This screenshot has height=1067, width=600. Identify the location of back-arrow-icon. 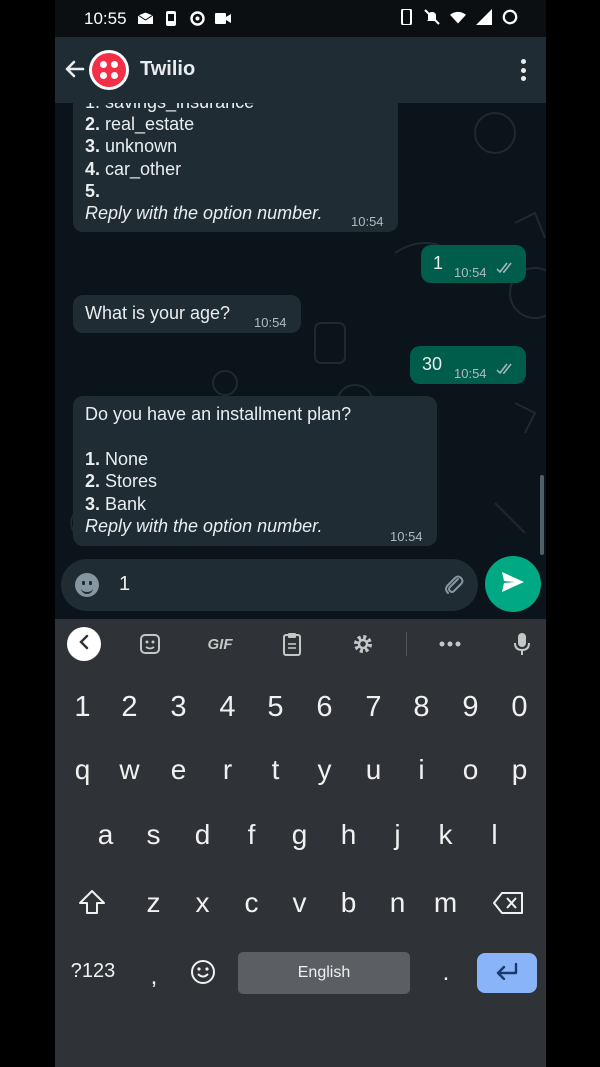
(75, 69).